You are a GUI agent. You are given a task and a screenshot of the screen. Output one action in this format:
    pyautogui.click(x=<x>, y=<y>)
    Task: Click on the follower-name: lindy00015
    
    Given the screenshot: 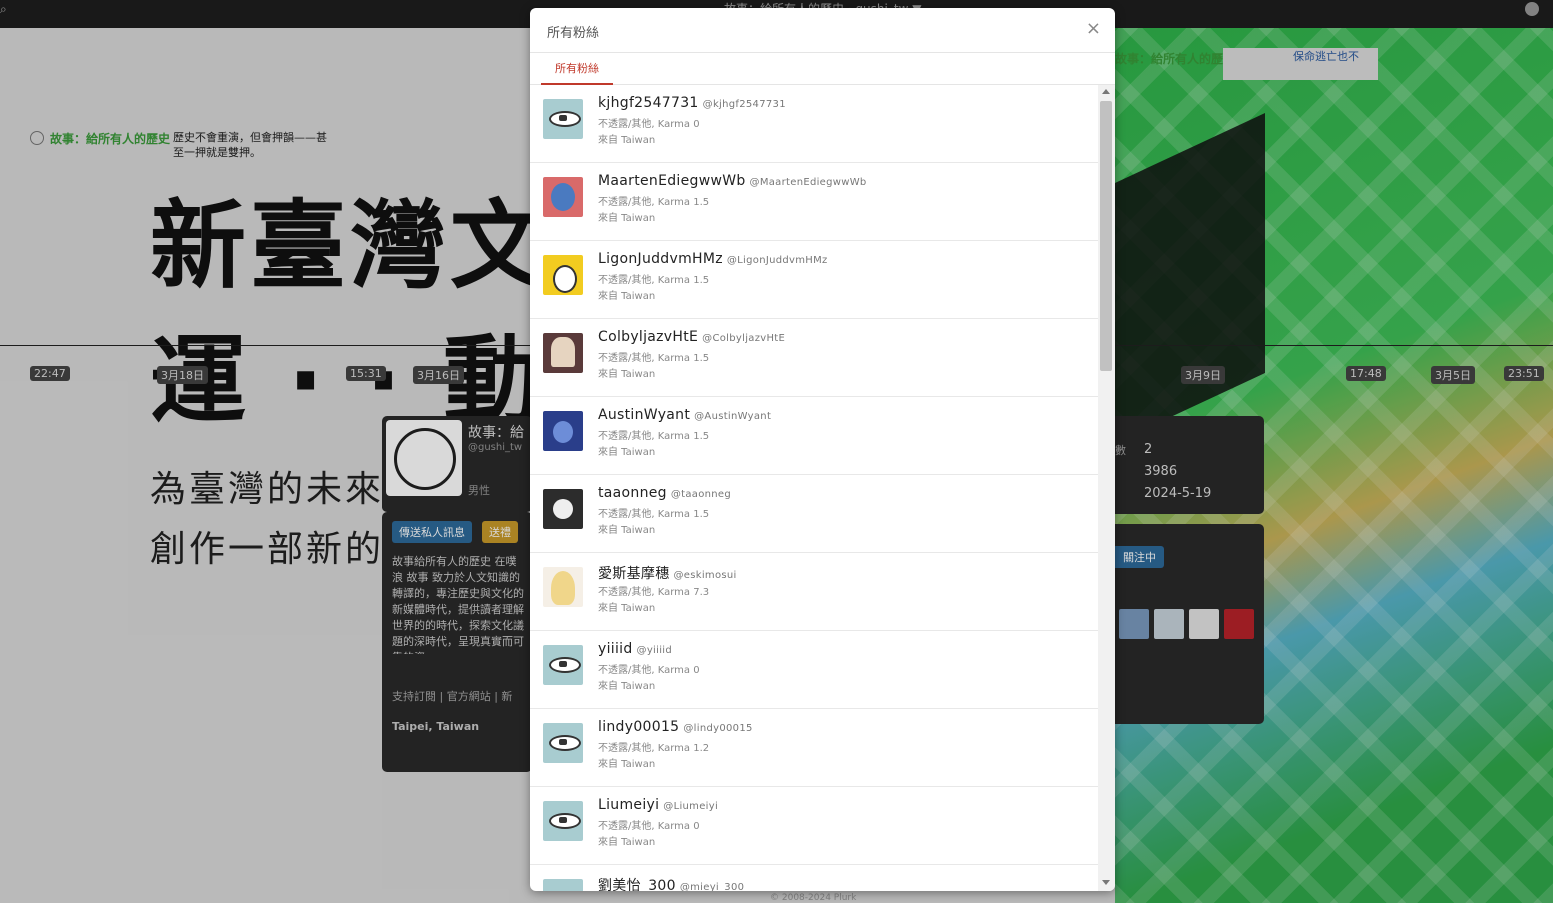 What is the action you would take?
    pyautogui.click(x=638, y=727)
    